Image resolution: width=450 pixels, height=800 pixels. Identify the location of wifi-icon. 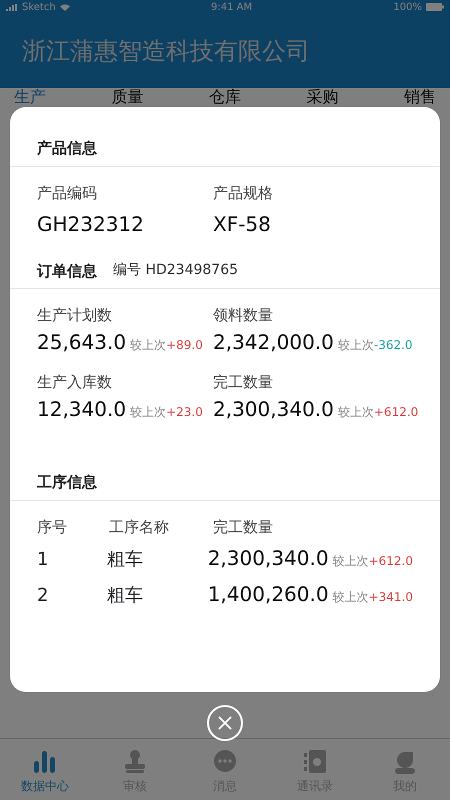
(65, 7).